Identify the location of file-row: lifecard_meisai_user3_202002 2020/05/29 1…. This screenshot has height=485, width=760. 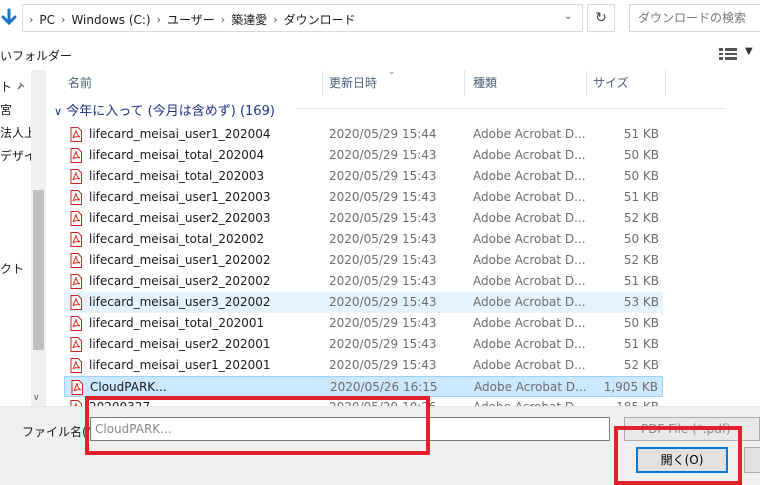
(363, 302).